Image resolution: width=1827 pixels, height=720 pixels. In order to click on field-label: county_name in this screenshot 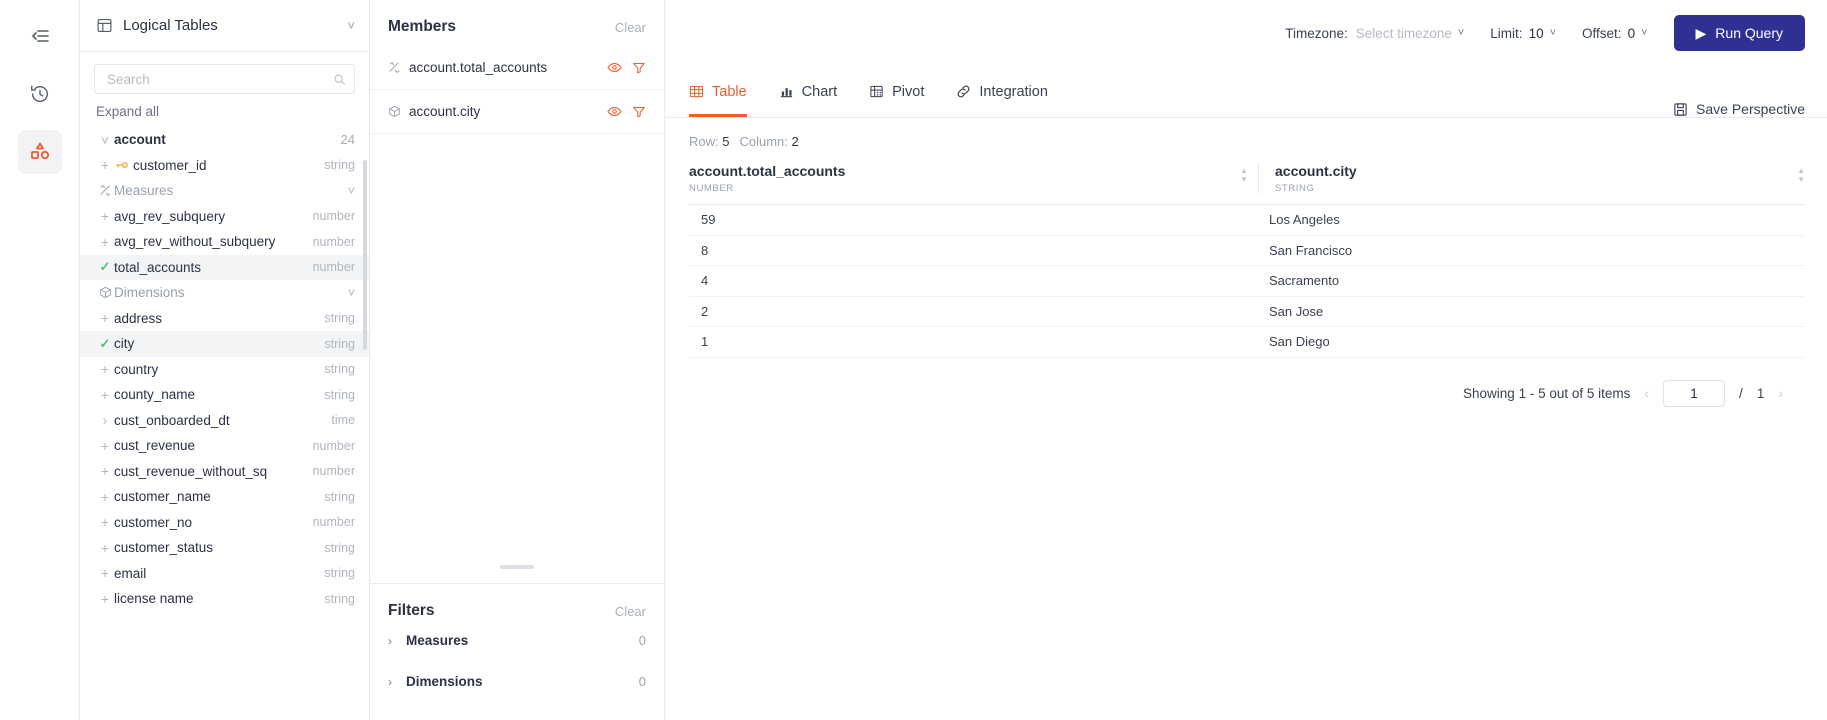, I will do `click(155, 395)`.